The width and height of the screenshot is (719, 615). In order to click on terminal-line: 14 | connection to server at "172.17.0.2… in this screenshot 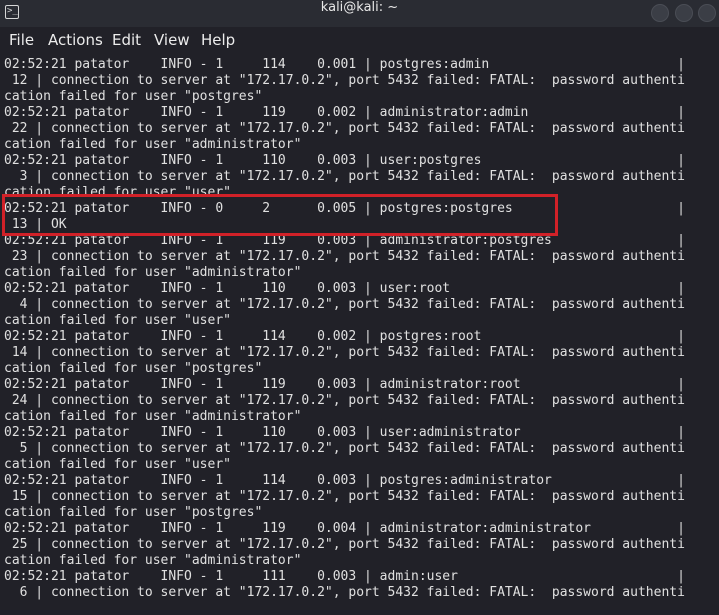, I will do `click(344, 352)`.